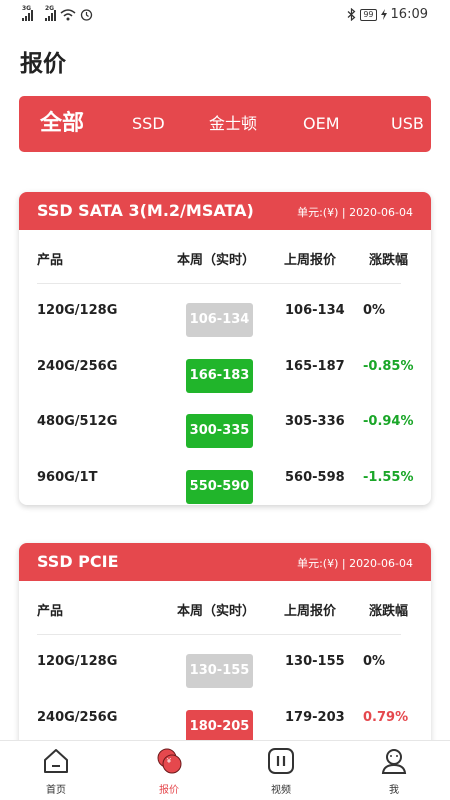 This screenshot has height=800, width=450. I want to click on card-title: SSD SATA 3(M.2/MSATA), so click(145, 210).